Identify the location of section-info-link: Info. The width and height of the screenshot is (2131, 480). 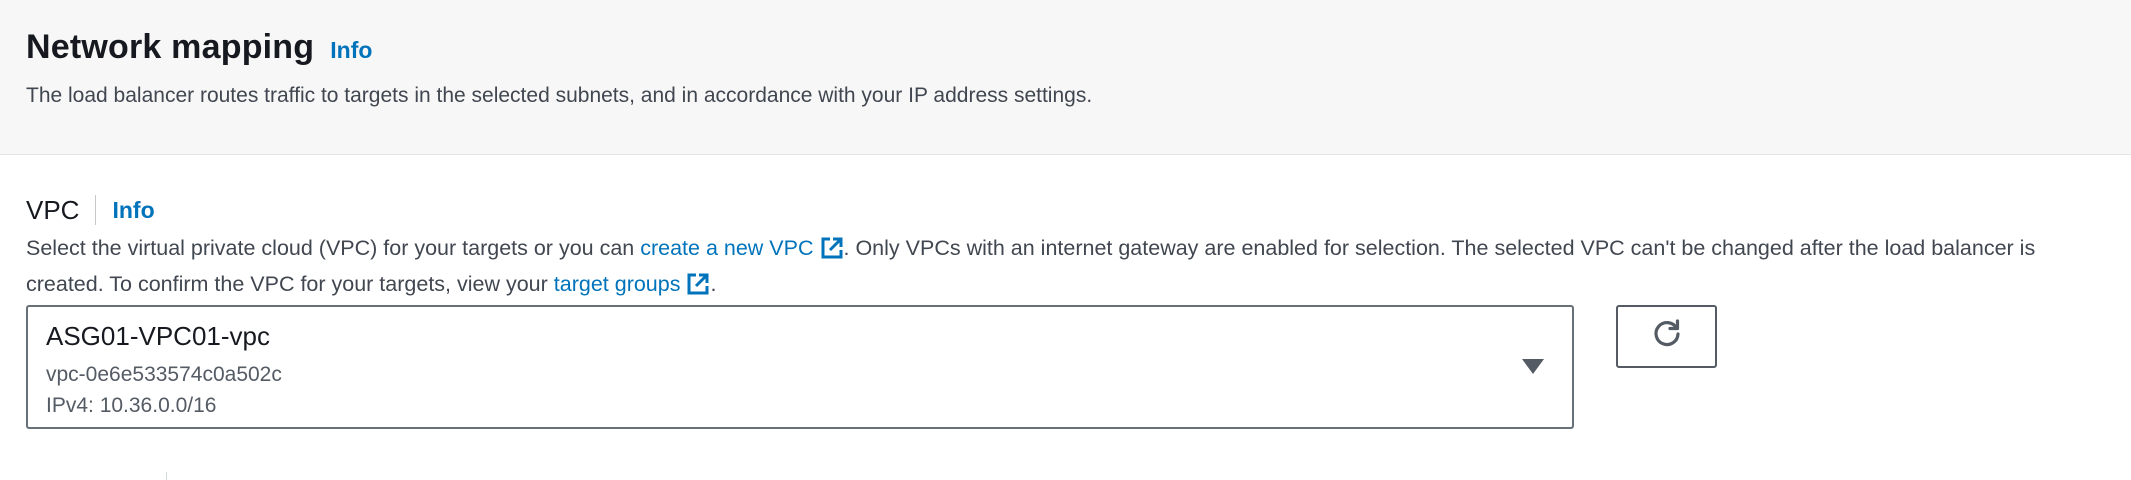
(351, 50).